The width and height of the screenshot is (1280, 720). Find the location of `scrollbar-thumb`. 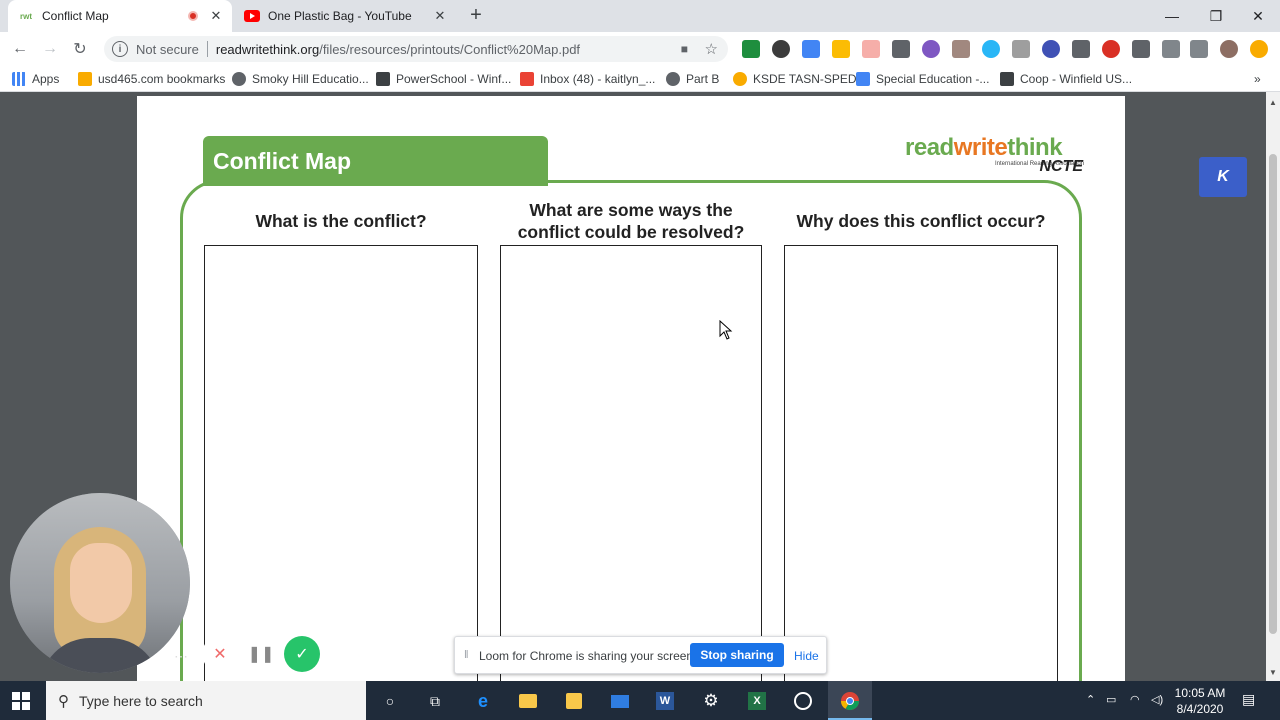

scrollbar-thumb is located at coordinates (1273, 394).